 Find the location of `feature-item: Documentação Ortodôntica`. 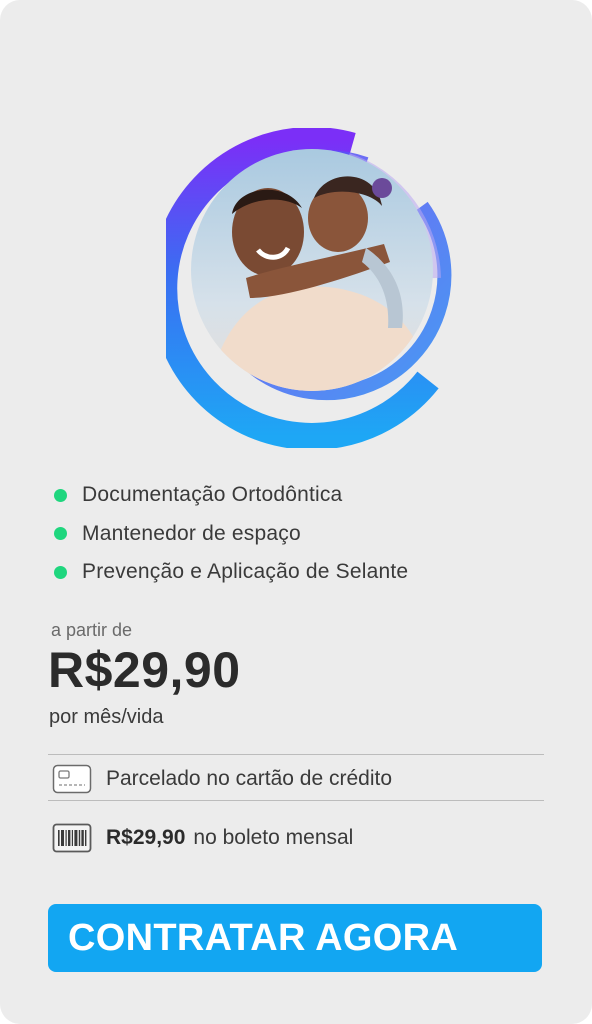

feature-item: Documentação Ortodôntica is located at coordinates (304, 495).